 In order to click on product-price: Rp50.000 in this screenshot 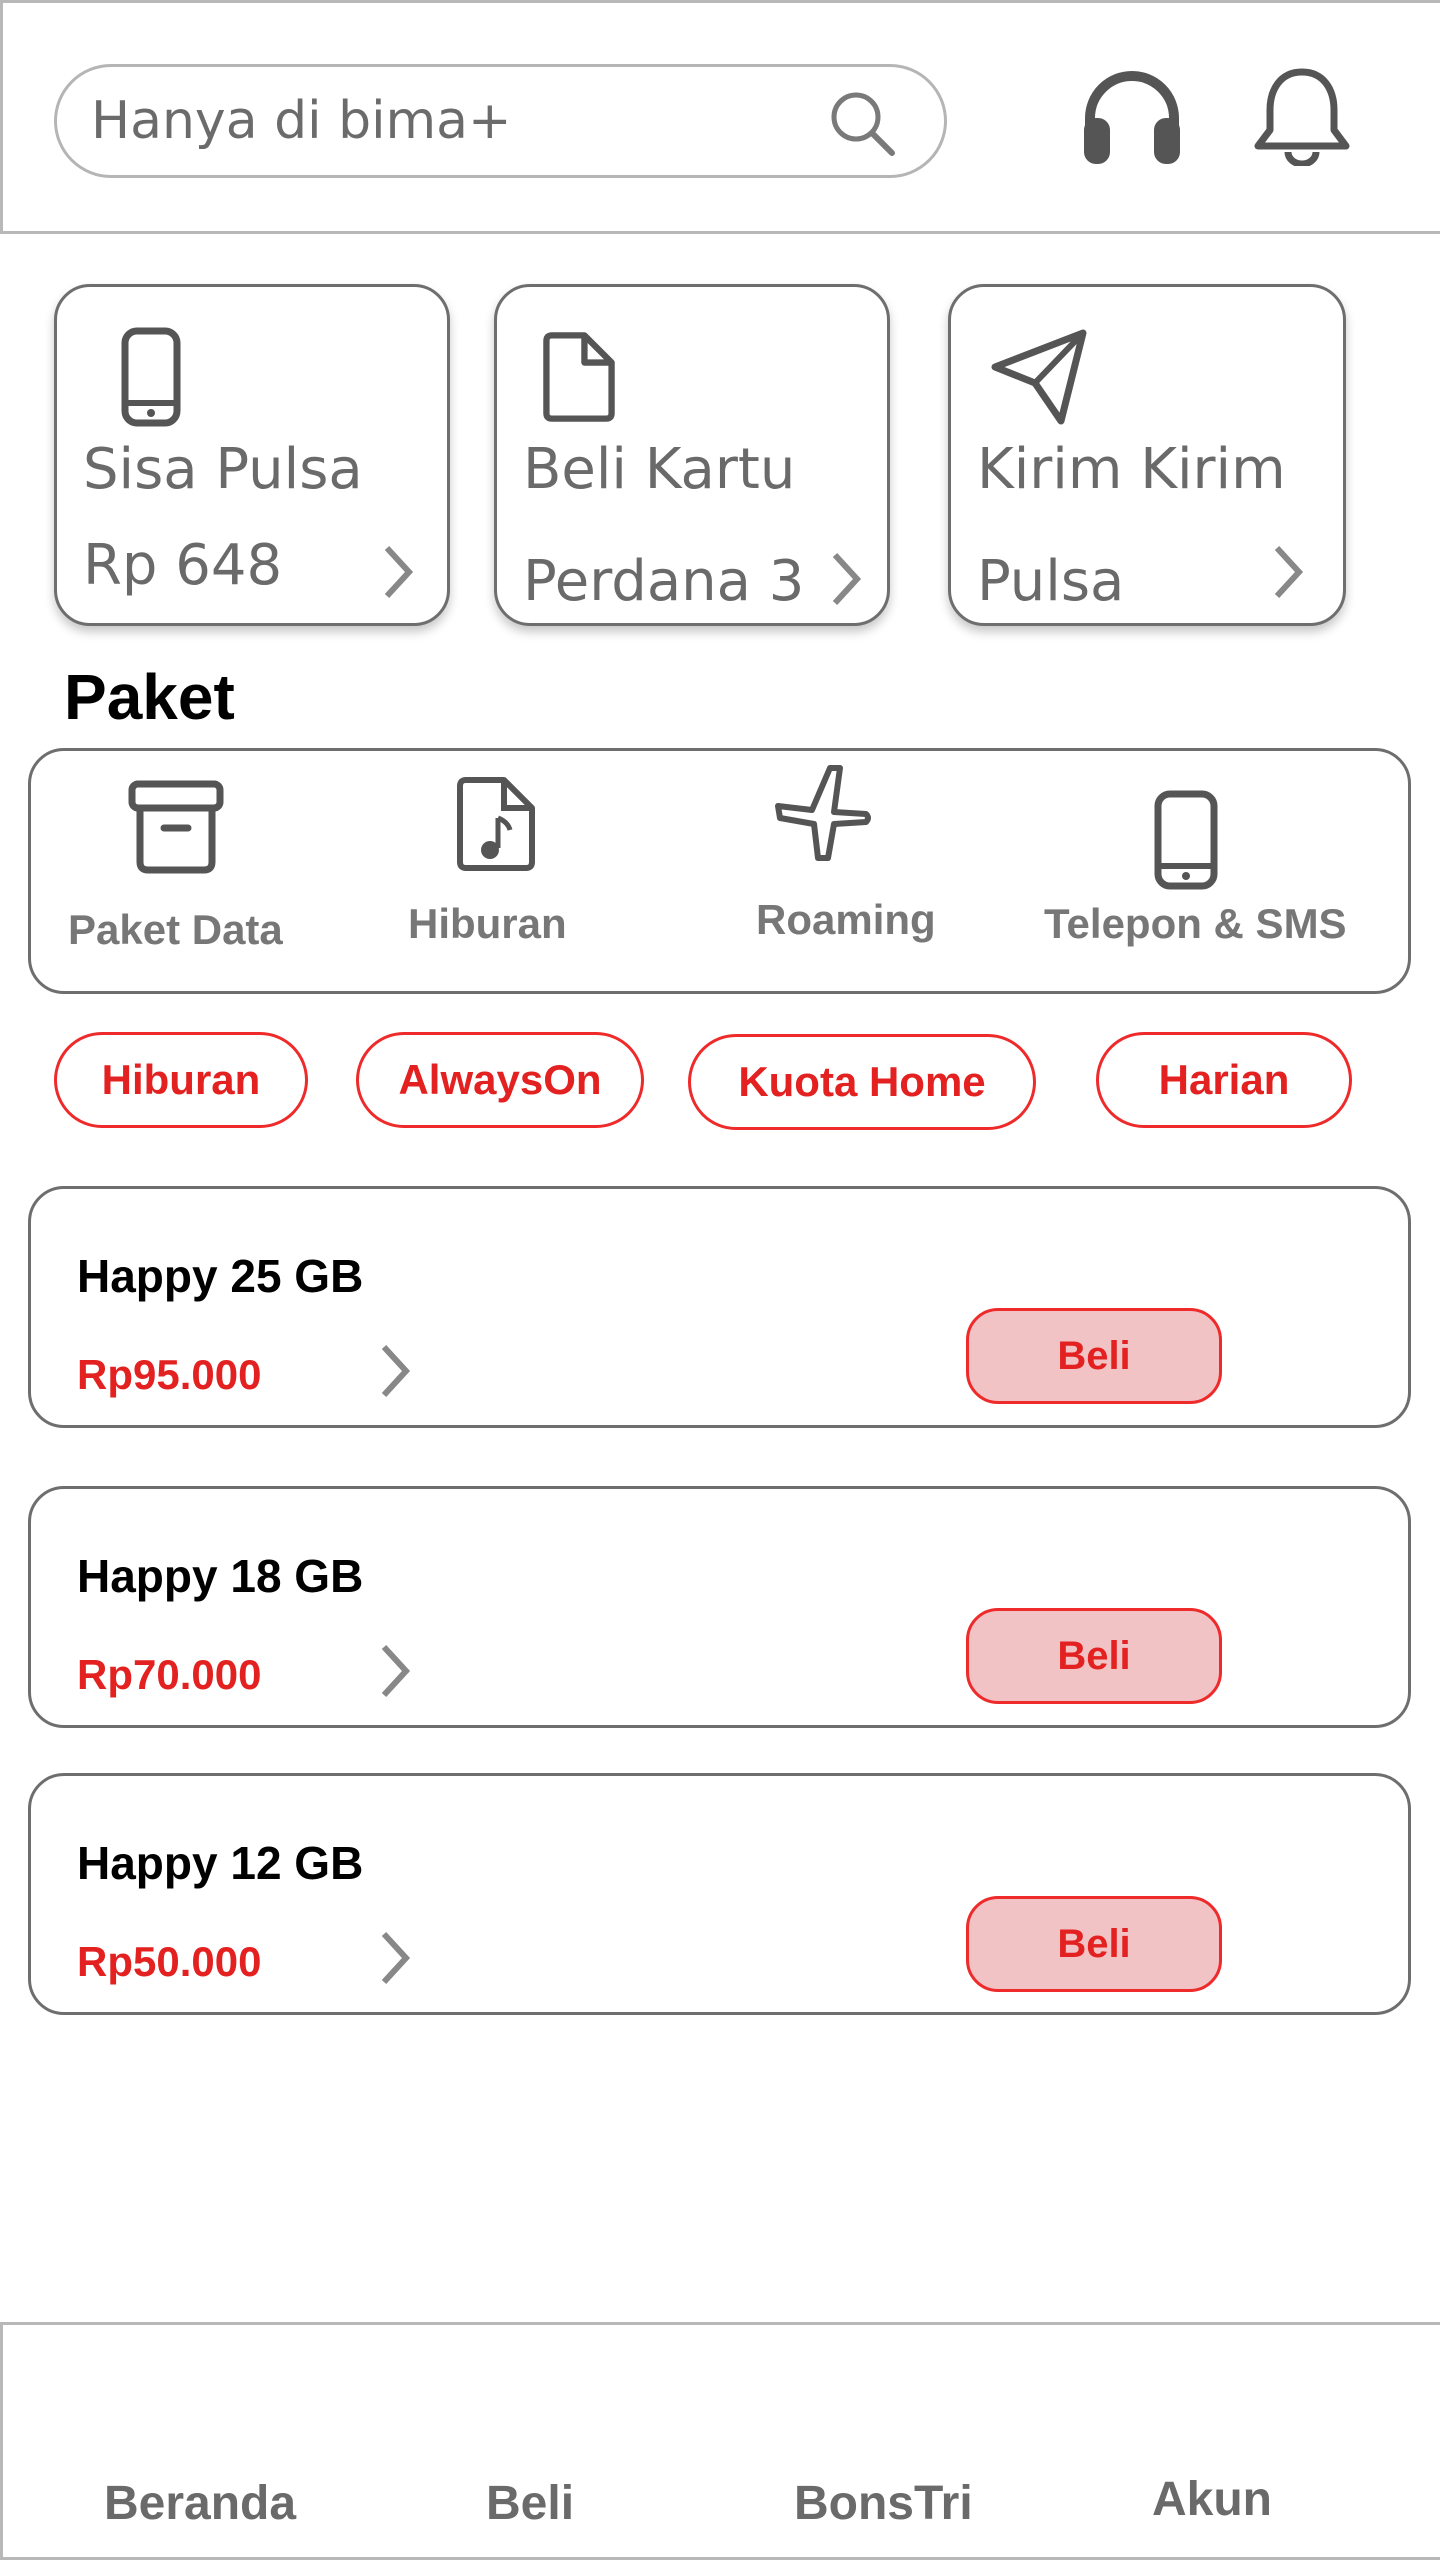, I will do `click(169, 1961)`.